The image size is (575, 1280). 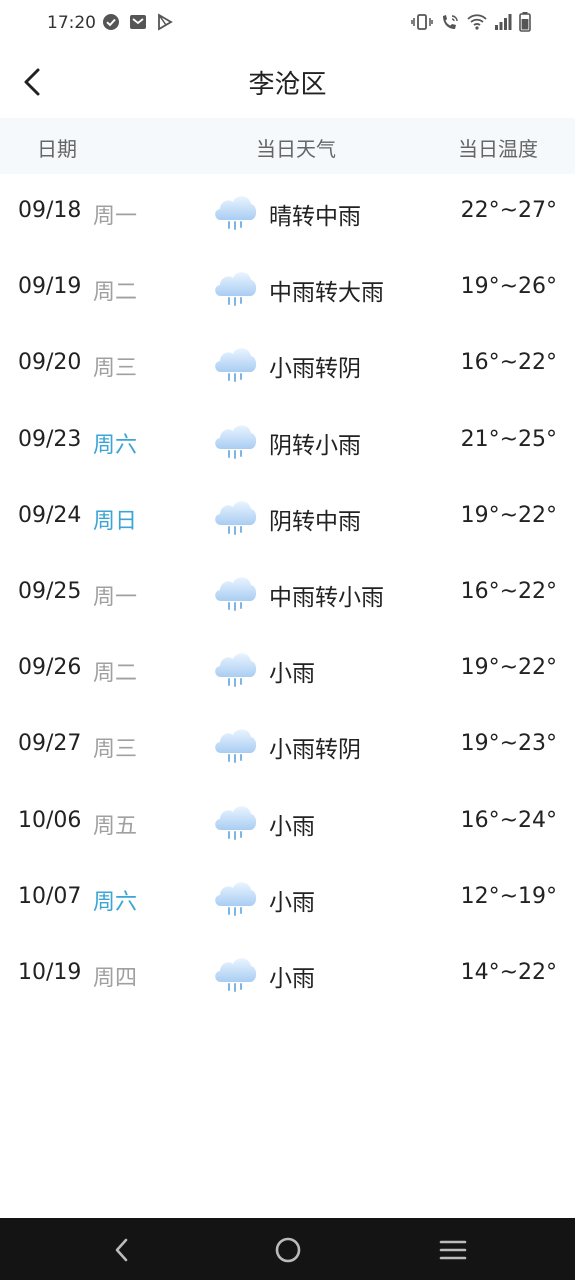 What do you see at coordinates (115, 521) in the screenshot?
I see `forecast-weekday: 周日` at bounding box center [115, 521].